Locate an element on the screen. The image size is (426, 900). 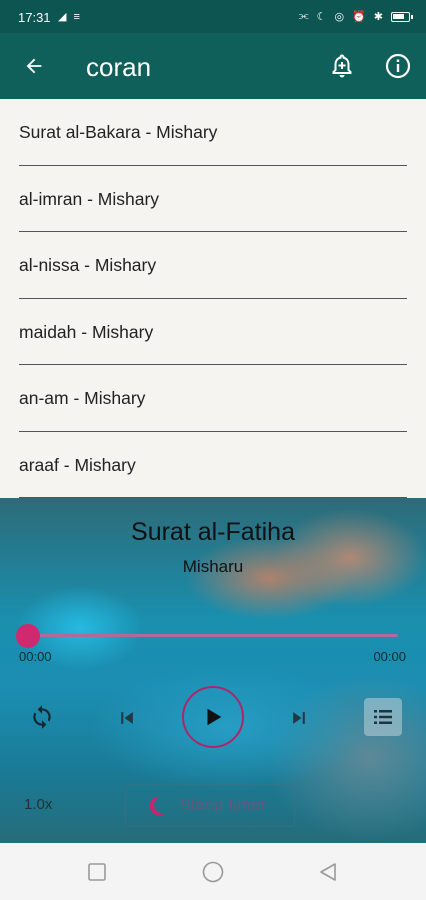
list-item-label: an-am - Mishary is located at coordinates (82, 398).